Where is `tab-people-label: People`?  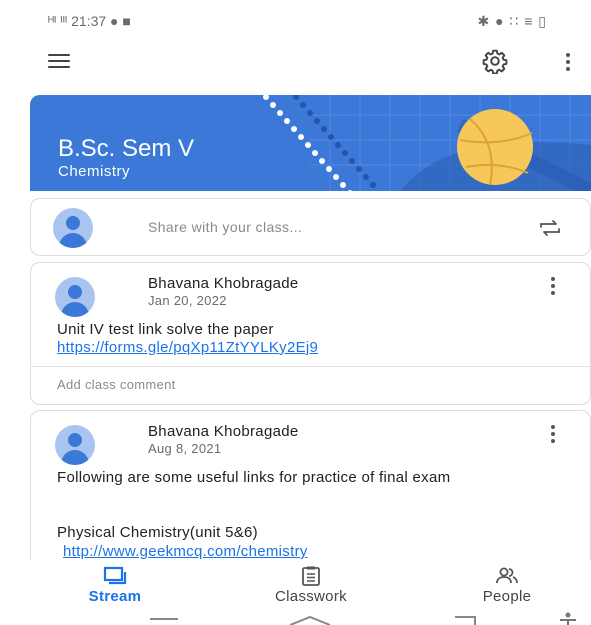 tab-people-label: People is located at coordinates (507, 596).